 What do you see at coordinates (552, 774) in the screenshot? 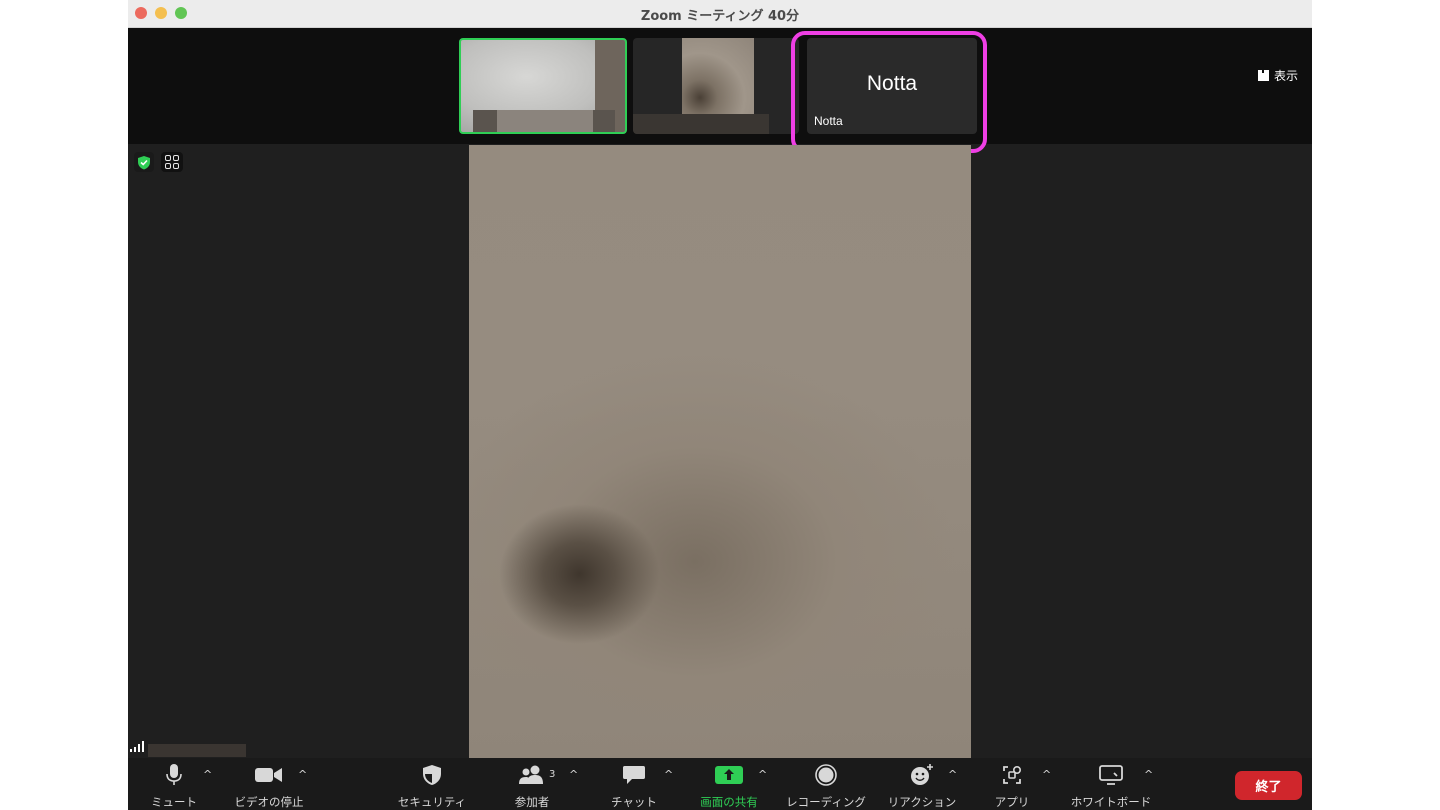
I see `participants-count-badge: 3` at bounding box center [552, 774].